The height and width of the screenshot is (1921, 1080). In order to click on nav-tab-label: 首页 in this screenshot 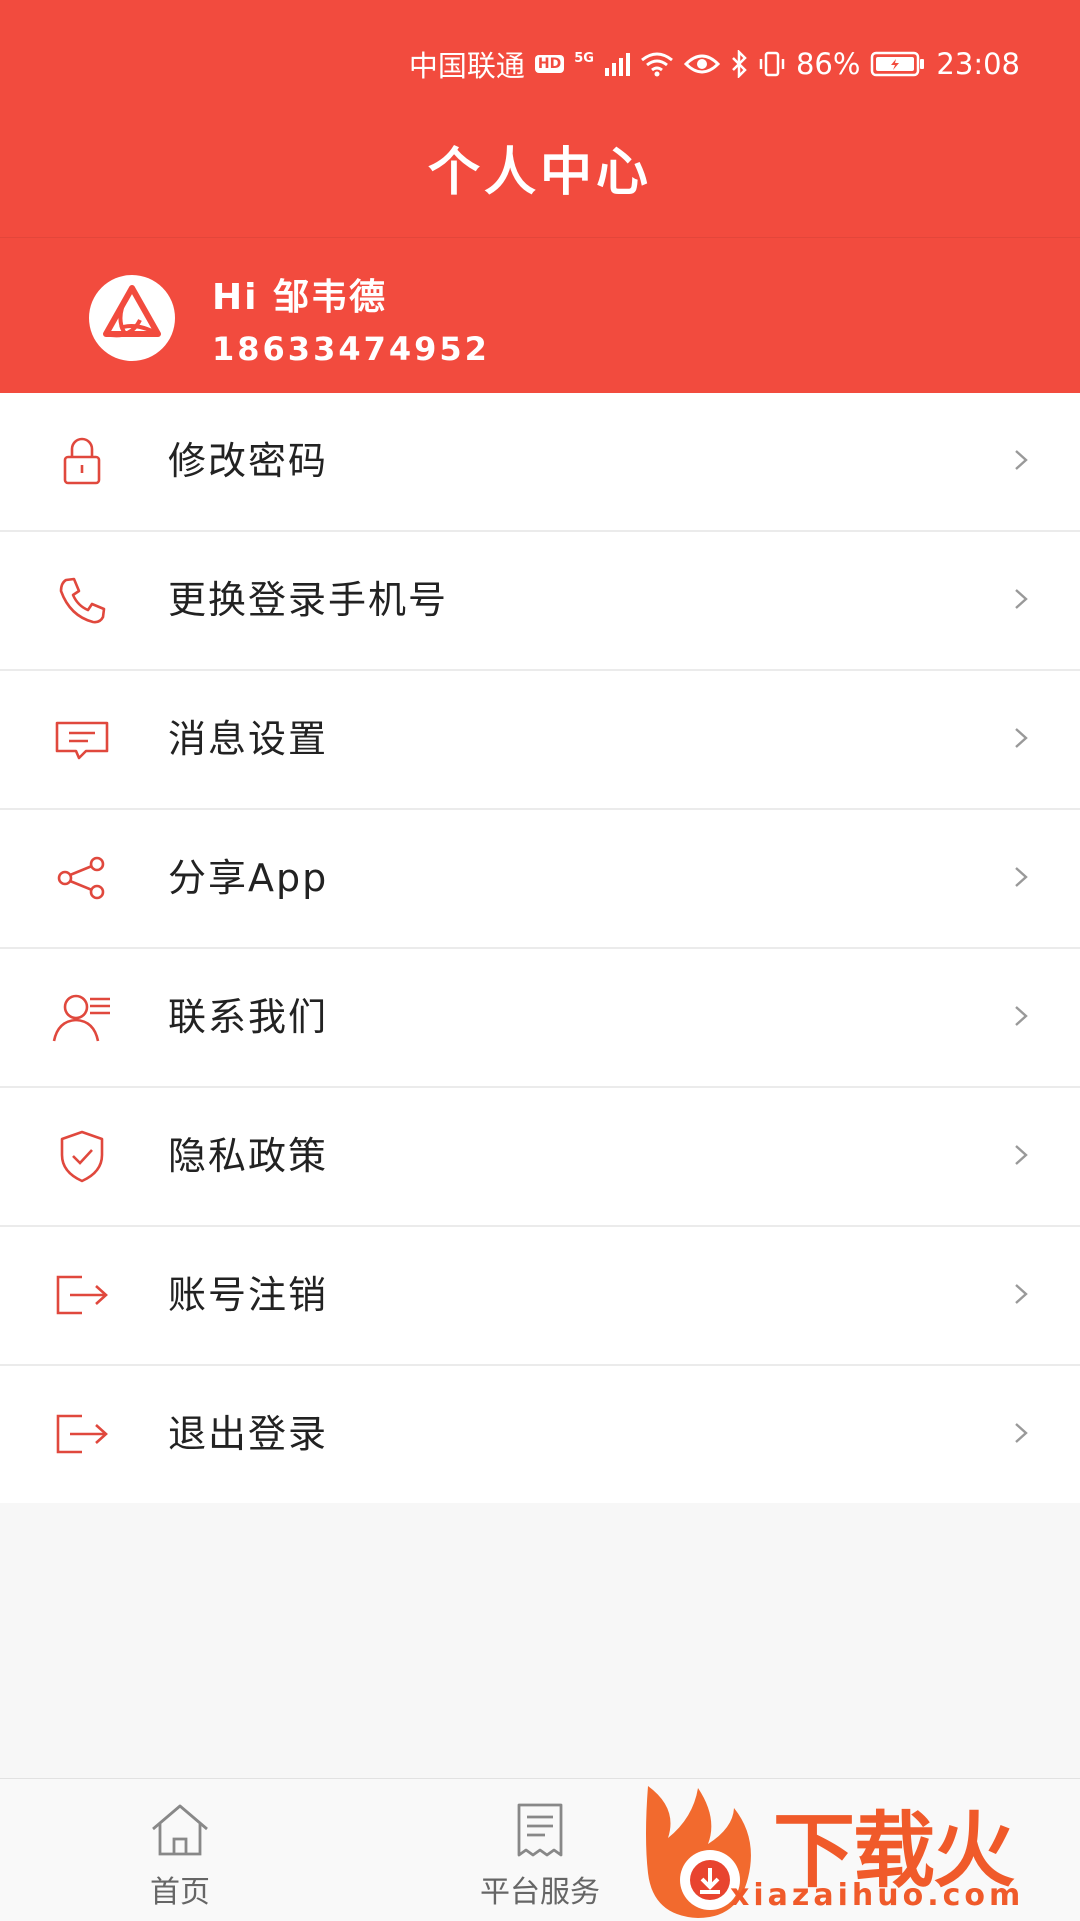, I will do `click(180, 1892)`.